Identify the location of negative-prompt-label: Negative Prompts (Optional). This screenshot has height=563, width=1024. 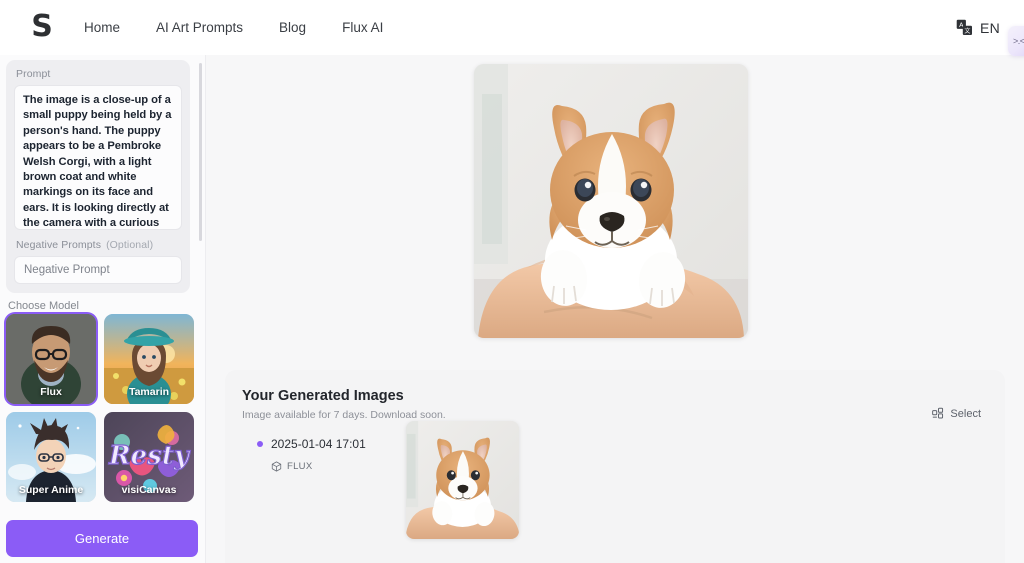
(98, 245).